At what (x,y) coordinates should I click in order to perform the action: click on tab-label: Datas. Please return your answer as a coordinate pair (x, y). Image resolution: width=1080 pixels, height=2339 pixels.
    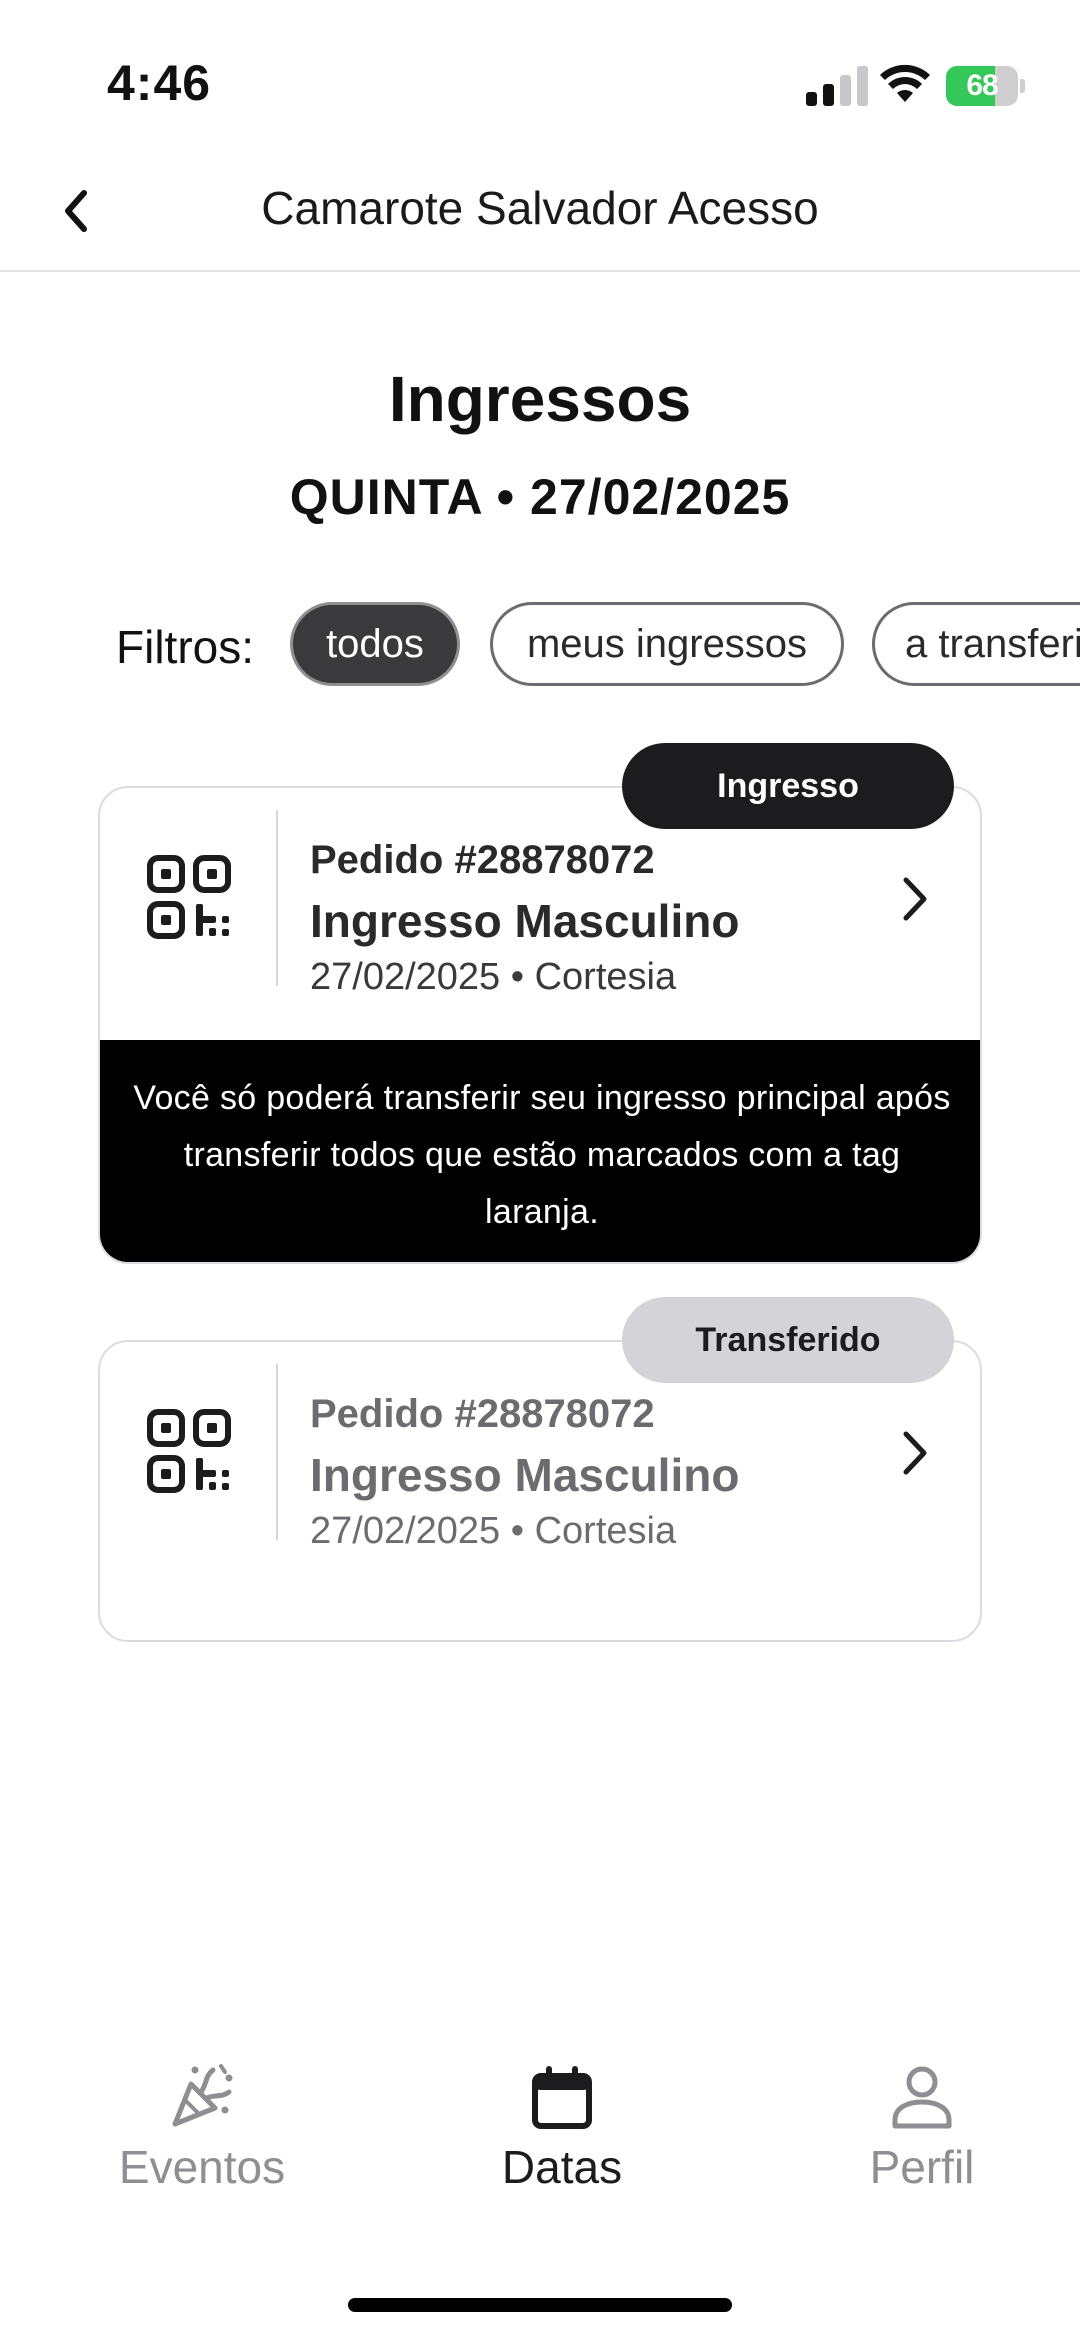
    Looking at the image, I should click on (562, 2167).